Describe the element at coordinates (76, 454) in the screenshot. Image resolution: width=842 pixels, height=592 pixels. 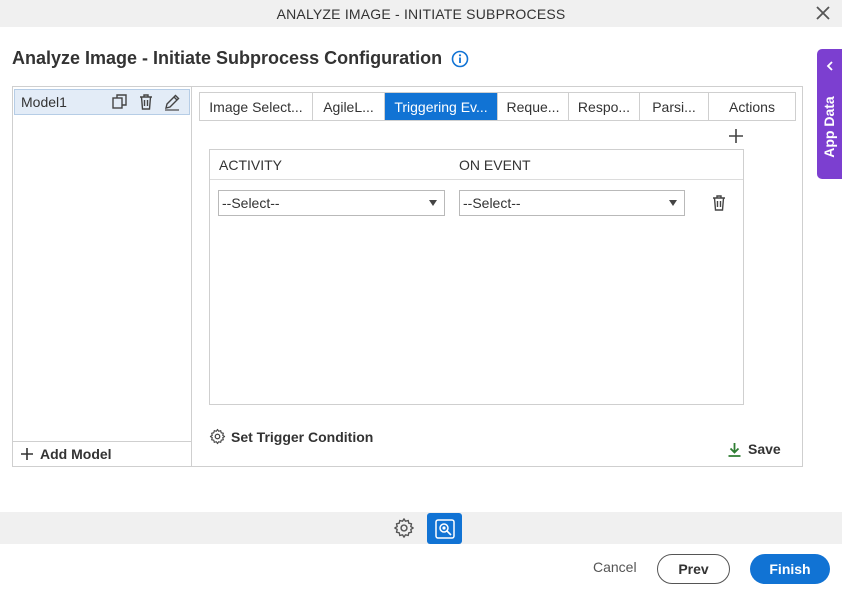
I see `add-model-label: Add Model` at that location.